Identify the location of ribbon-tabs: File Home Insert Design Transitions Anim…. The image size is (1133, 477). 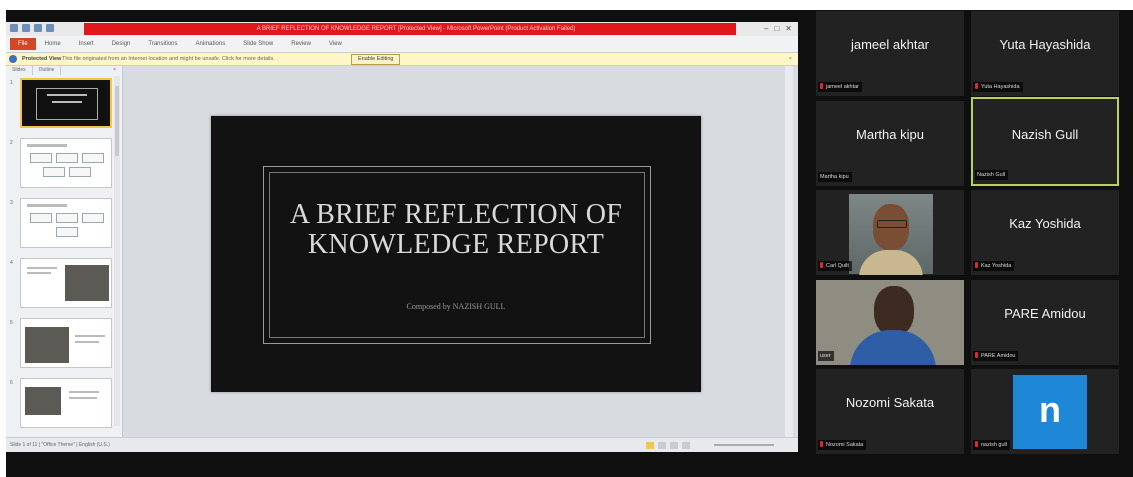
(402, 44).